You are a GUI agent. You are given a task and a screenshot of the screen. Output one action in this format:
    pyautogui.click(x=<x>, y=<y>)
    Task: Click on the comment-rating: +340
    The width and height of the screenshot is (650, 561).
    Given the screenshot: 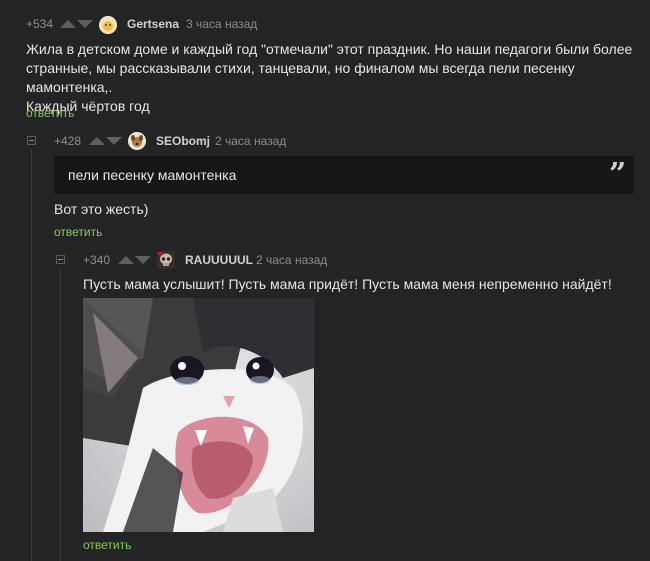 What is the action you would take?
    pyautogui.click(x=97, y=260)
    